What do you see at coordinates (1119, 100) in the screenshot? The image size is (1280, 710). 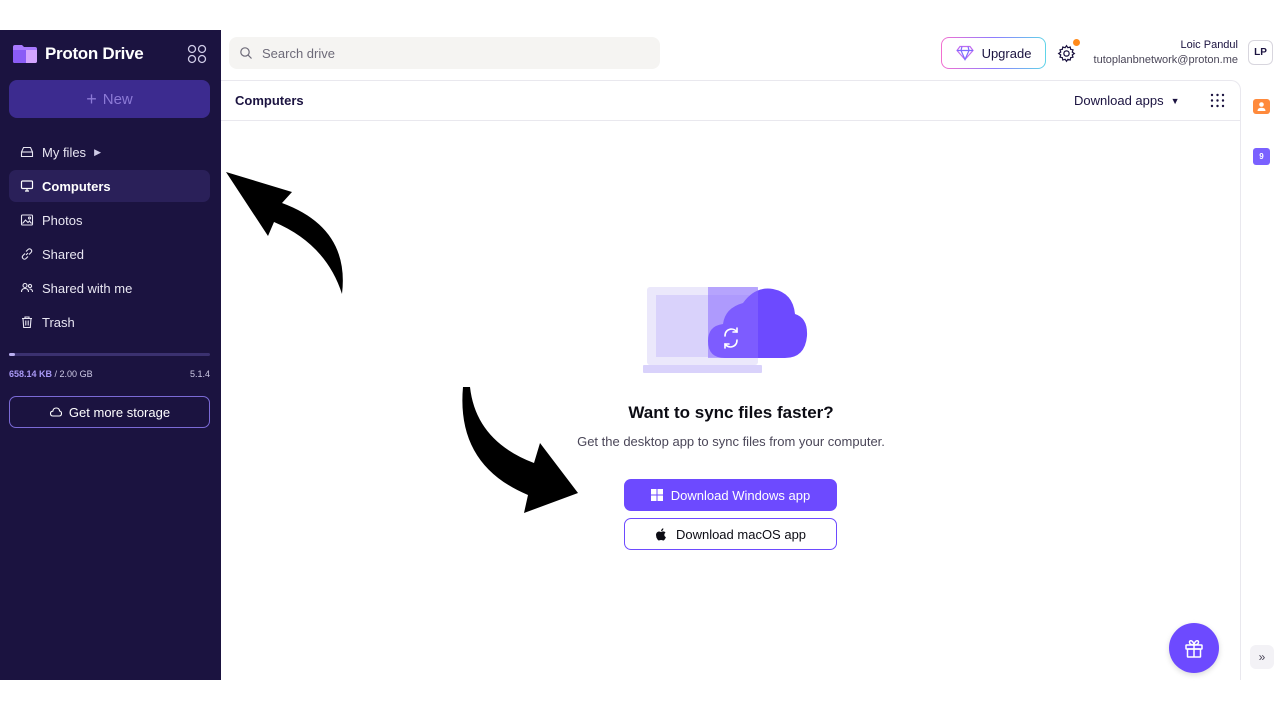 I see `download-apps-label: Download apps` at bounding box center [1119, 100].